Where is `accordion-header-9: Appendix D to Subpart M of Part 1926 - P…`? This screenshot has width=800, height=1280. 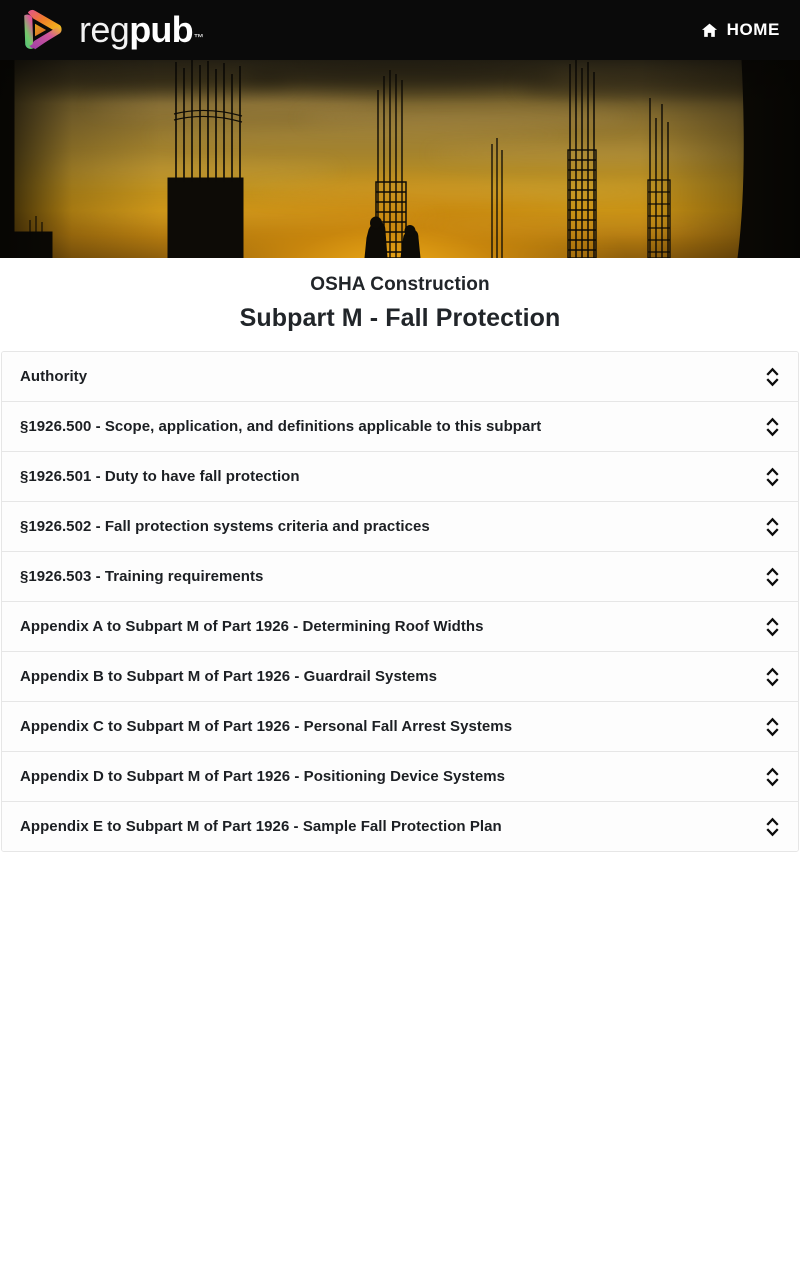 accordion-header-9: Appendix D to Subpart M of Part 1926 - P… is located at coordinates (400, 777).